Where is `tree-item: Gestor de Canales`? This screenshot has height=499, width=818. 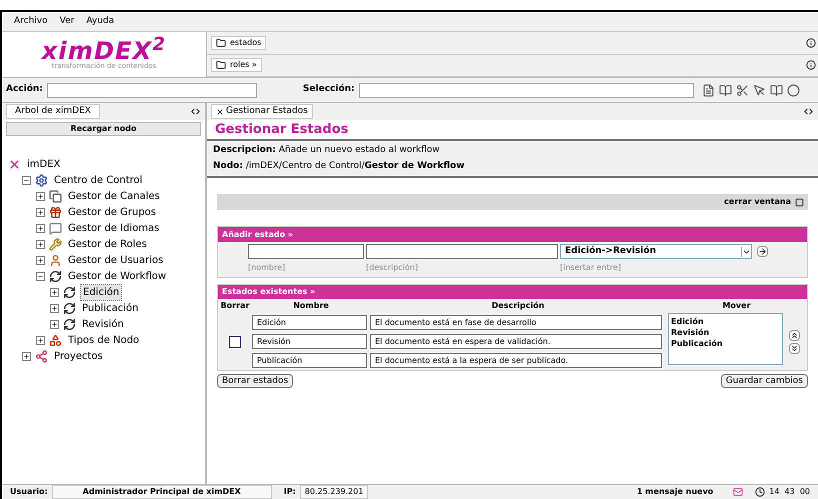
tree-item: Gestor de Canales is located at coordinates (114, 196).